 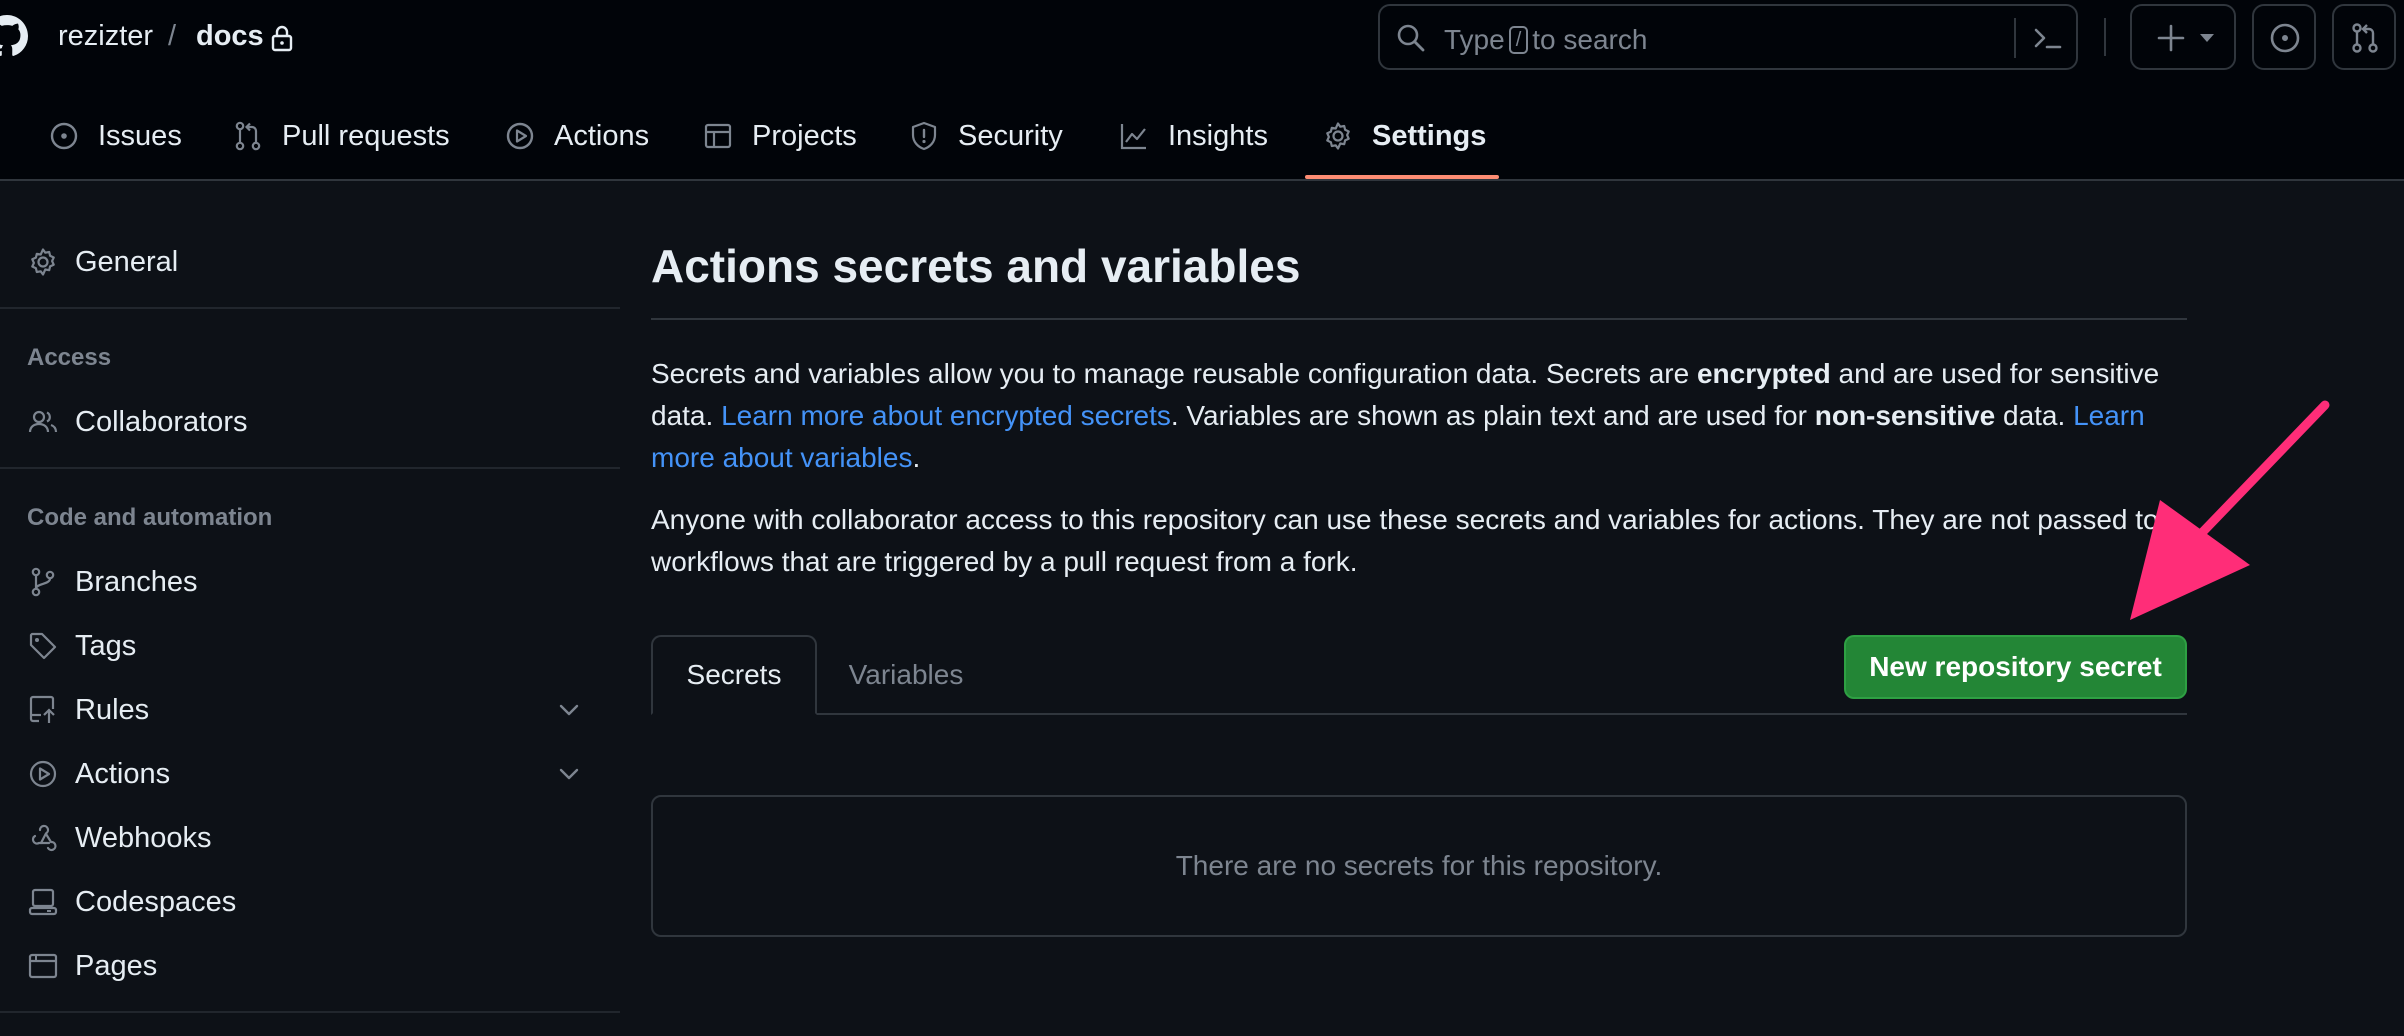 I want to click on command-palette-icon, so click(x=2048, y=38).